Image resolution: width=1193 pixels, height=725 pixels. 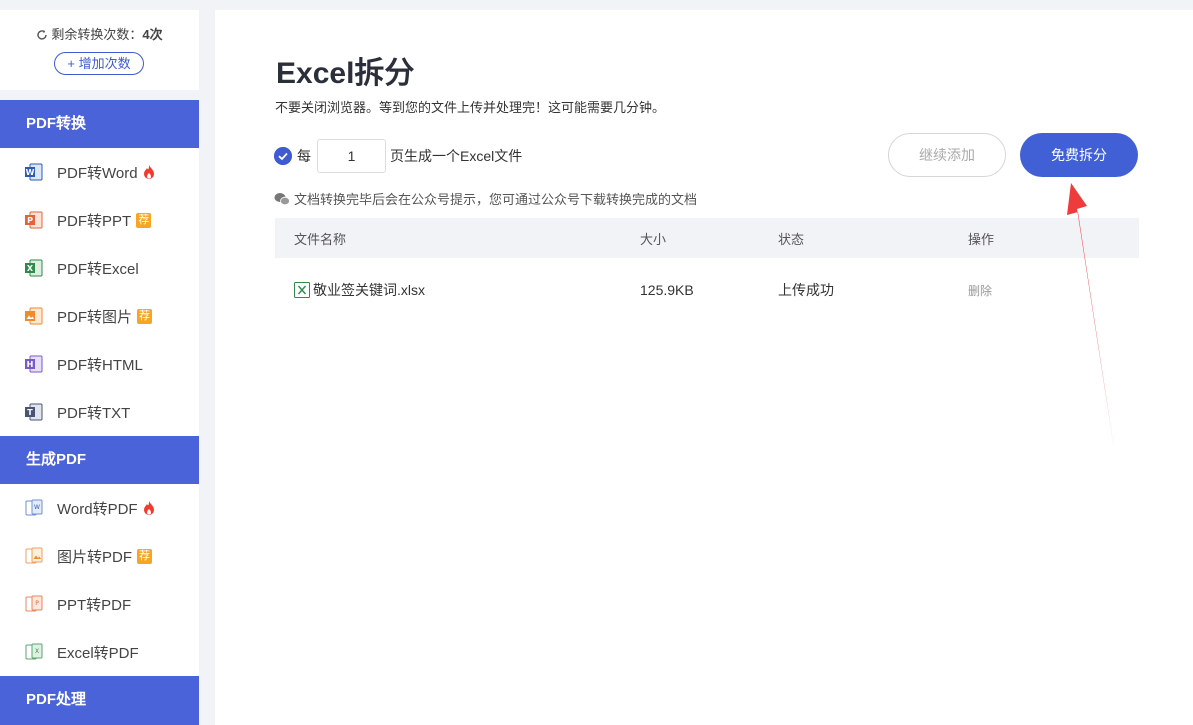 I want to click on nav-pdf-to-image: PDF转图片 荐, so click(x=99, y=316).